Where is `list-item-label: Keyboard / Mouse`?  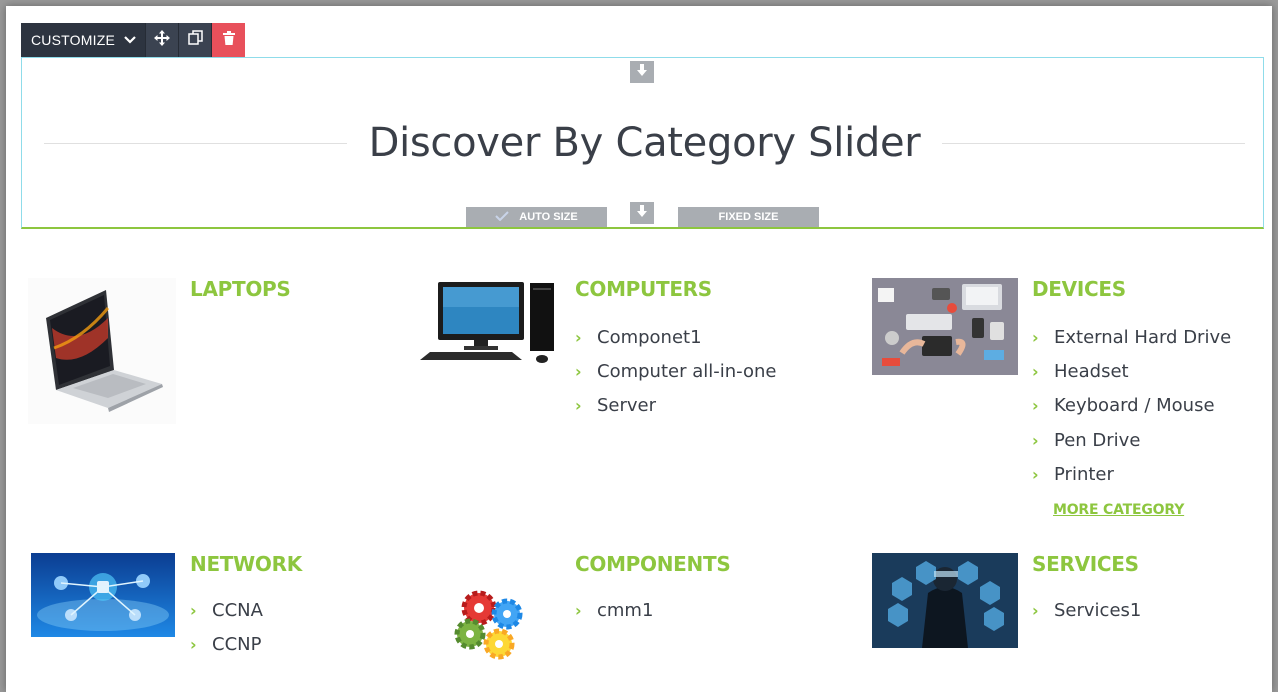 list-item-label: Keyboard / Mouse is located at coordinates (1134, 406).